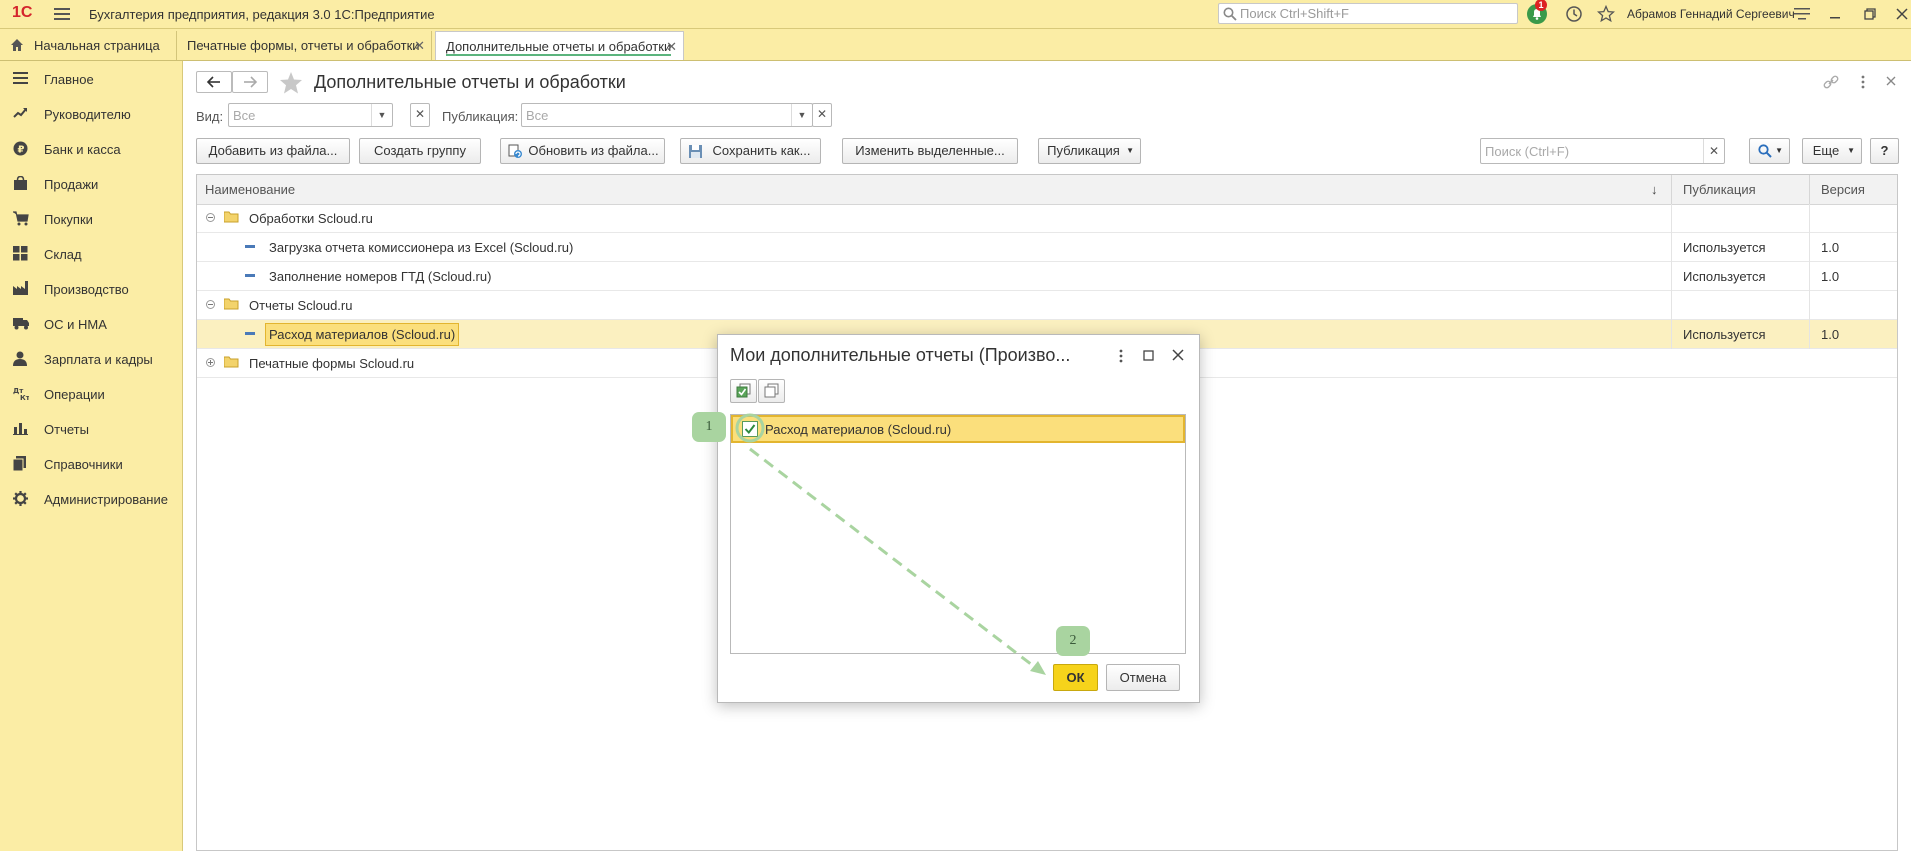 This screenshot has width=1911, height=851. Describe the element at coordinates (250, 82) in the screenshot. I see `forward-button` at that location.